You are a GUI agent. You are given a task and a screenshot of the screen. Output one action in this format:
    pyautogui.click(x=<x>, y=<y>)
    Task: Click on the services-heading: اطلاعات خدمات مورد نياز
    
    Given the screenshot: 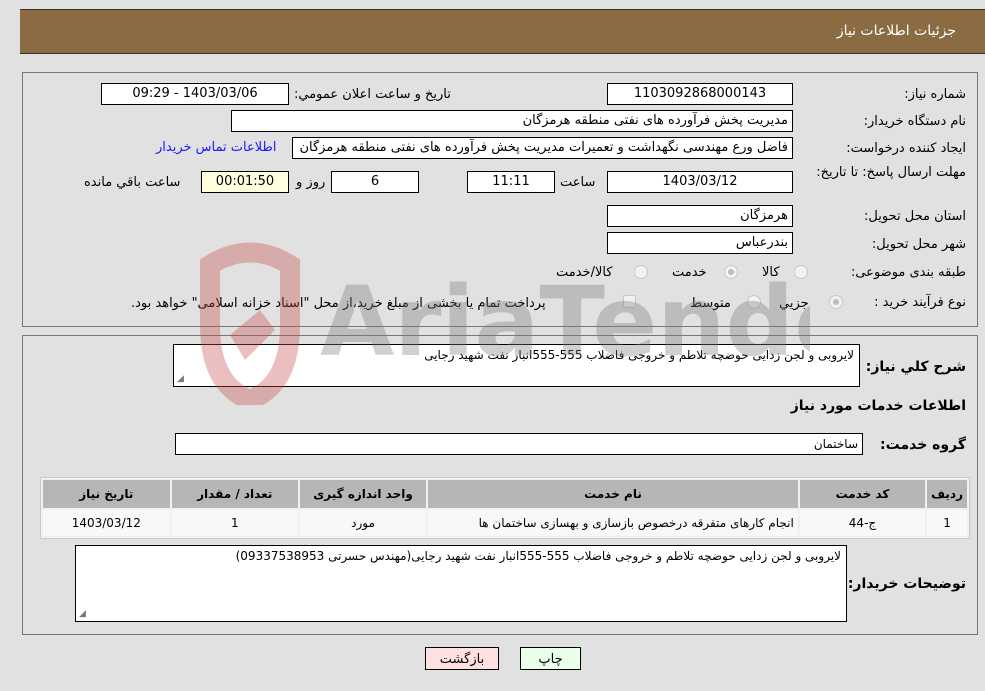 What is the action you would take?
    pyautogui.click(x=878, y=406)
    